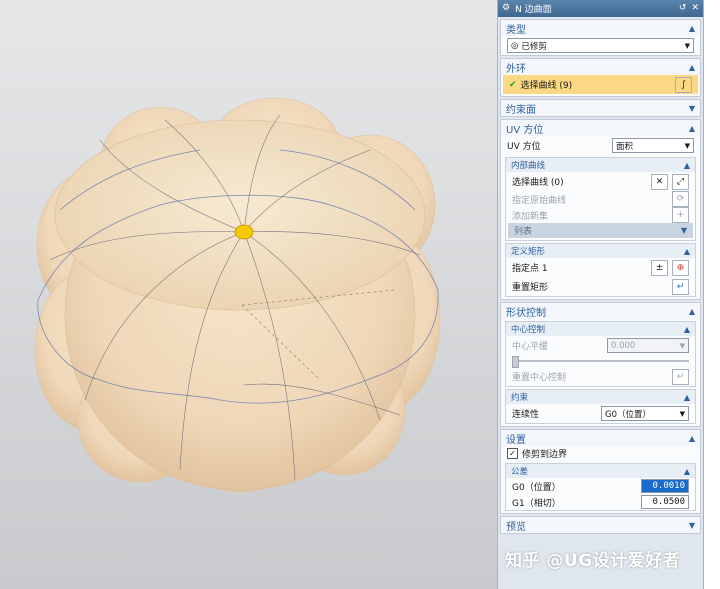 The image size is (720, 589). Describe the element at coordinates (600, 376) in the screenshot. I see `reset-center-row: 重置中心控制 ↵` at that location.